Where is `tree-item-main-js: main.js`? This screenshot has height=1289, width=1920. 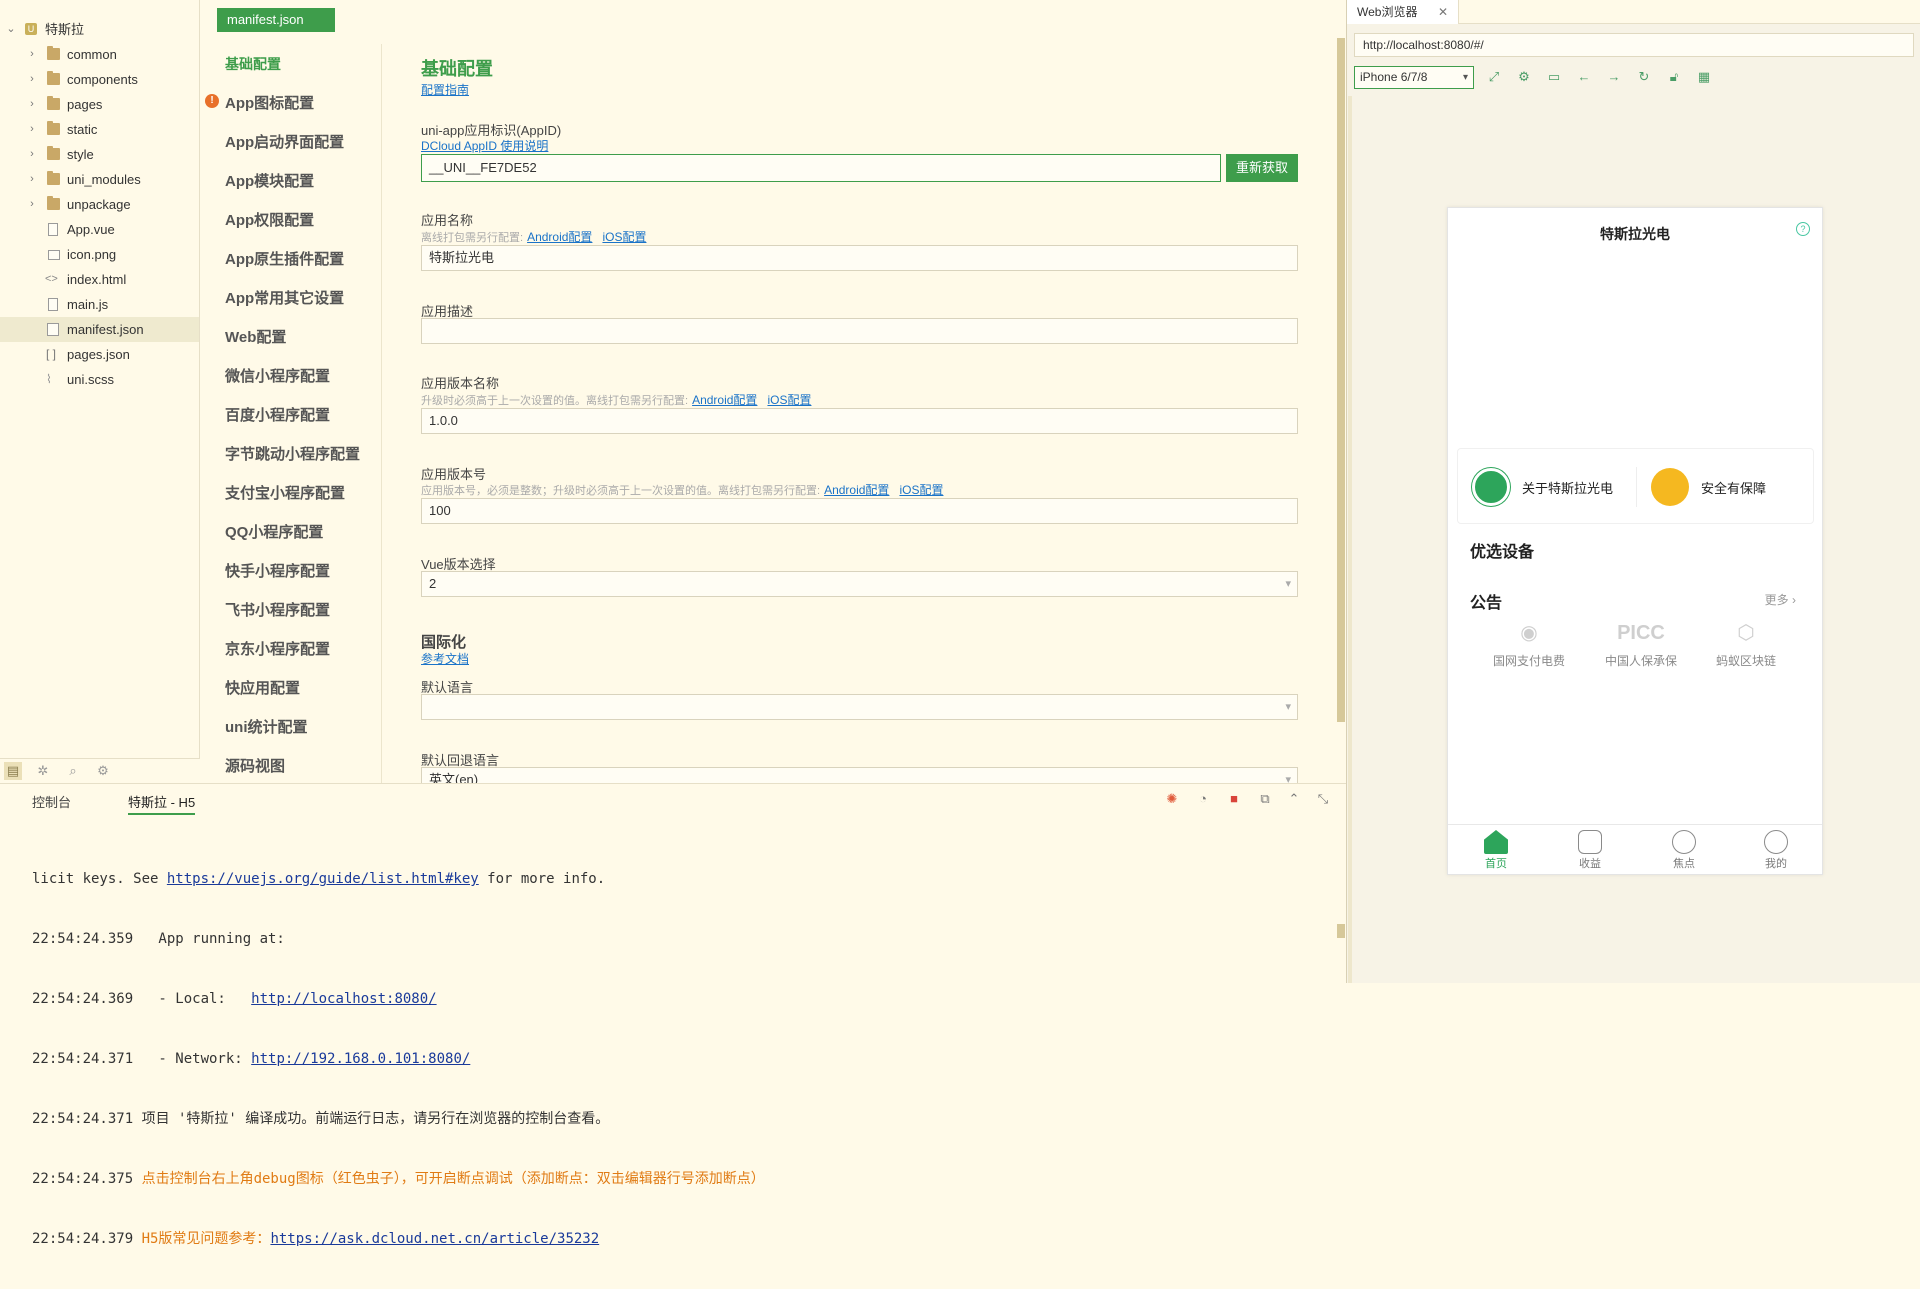
tree-item-main-js: main.js is located at coordinates (99, 304).